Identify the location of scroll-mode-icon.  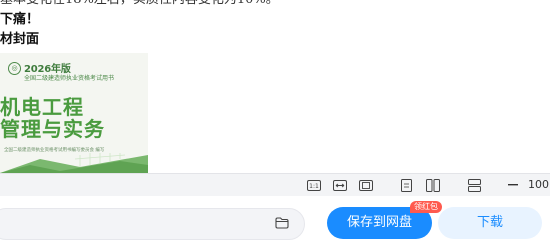
(474, 185).